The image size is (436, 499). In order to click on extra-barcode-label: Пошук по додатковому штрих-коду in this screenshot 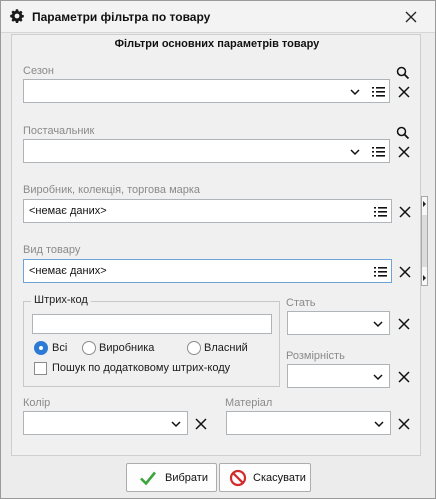, I will do `click(141, 368)`.